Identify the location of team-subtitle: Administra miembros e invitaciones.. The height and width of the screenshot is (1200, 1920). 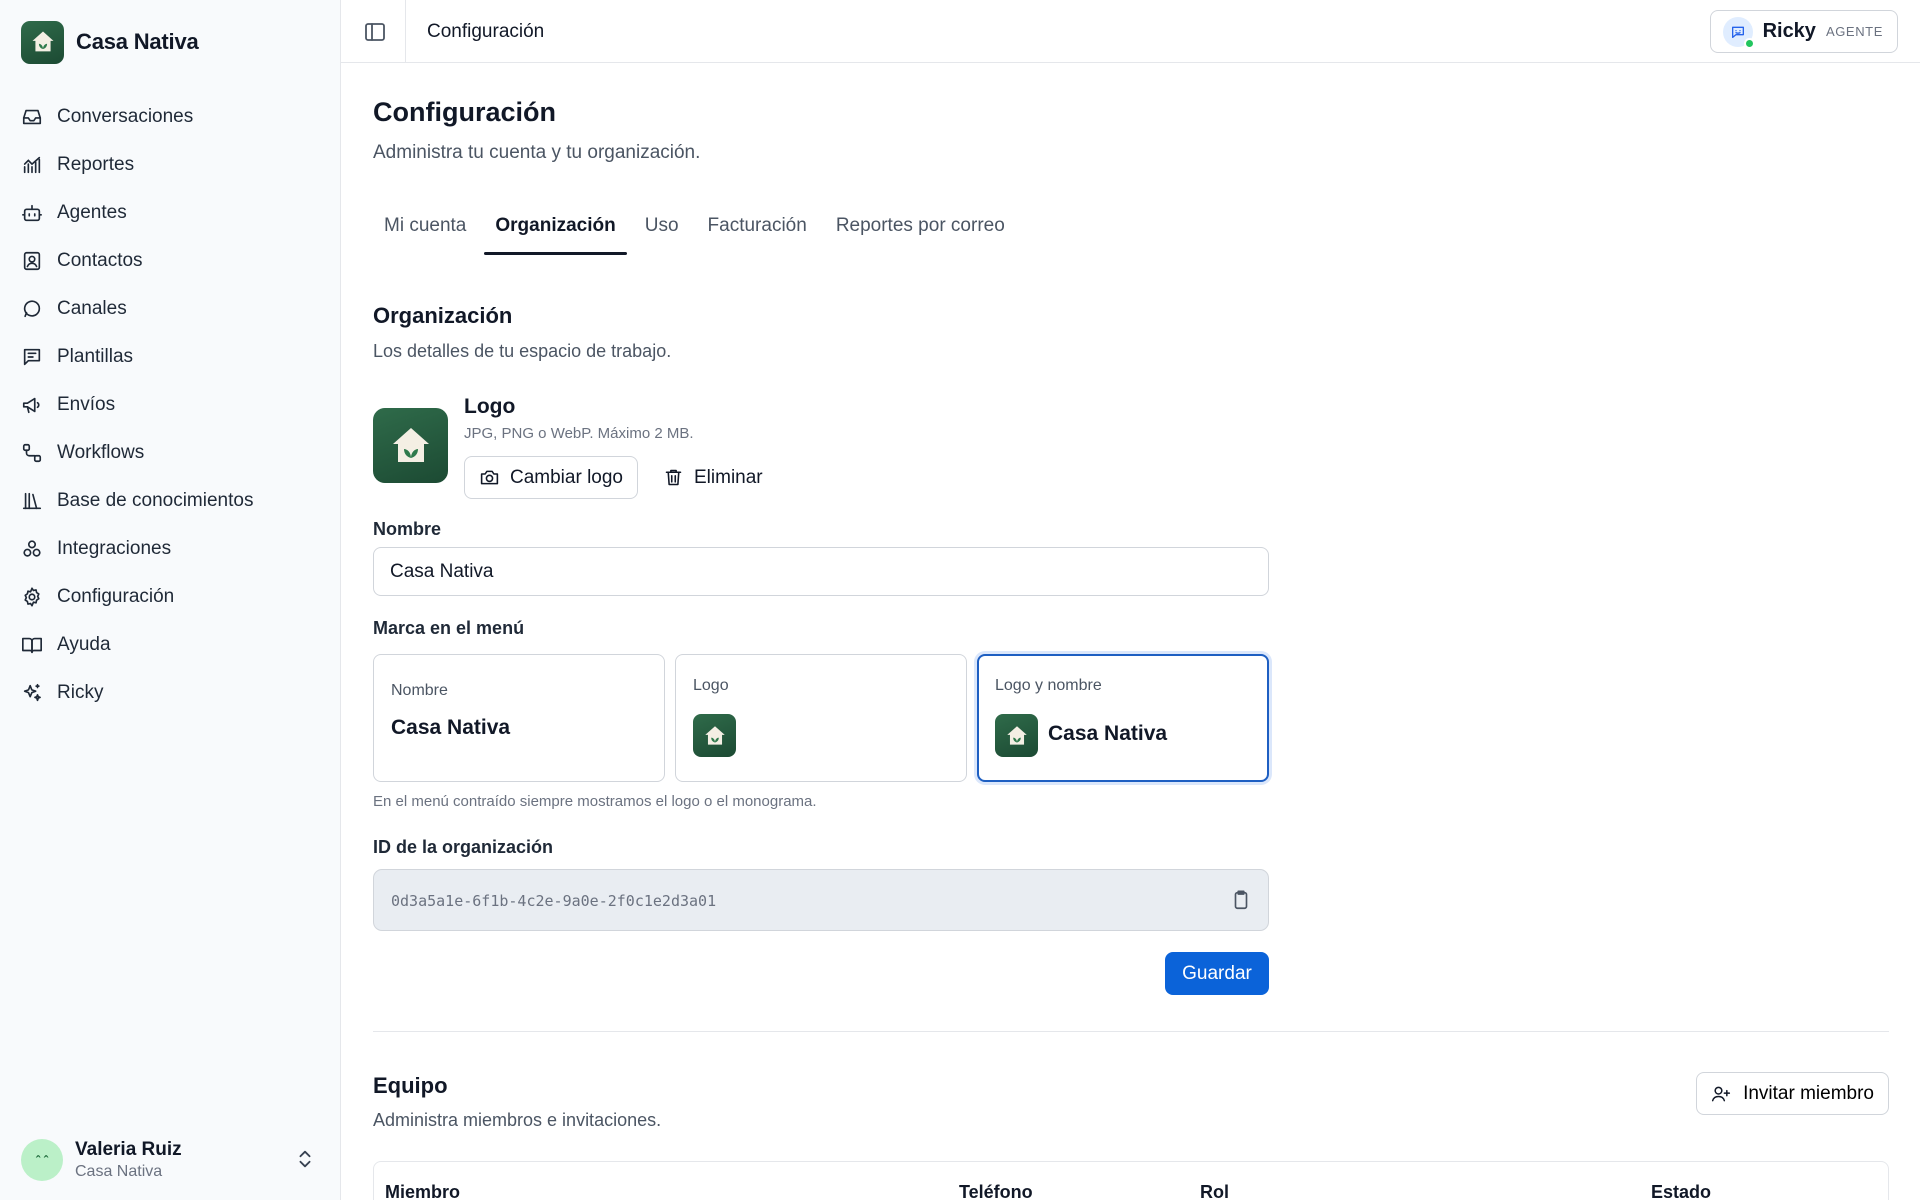
(517, 1120).